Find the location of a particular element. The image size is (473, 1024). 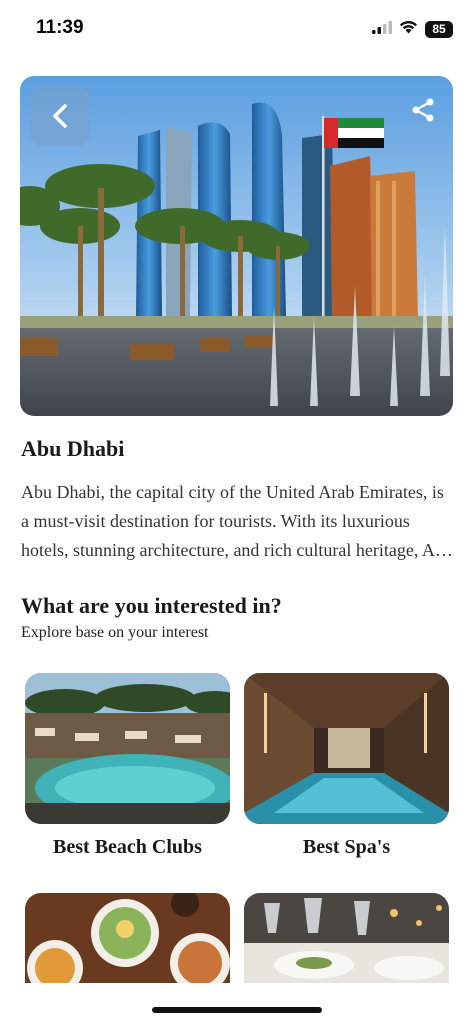

card-label-spas: Best Spa's is located at coordinates (346, 847).